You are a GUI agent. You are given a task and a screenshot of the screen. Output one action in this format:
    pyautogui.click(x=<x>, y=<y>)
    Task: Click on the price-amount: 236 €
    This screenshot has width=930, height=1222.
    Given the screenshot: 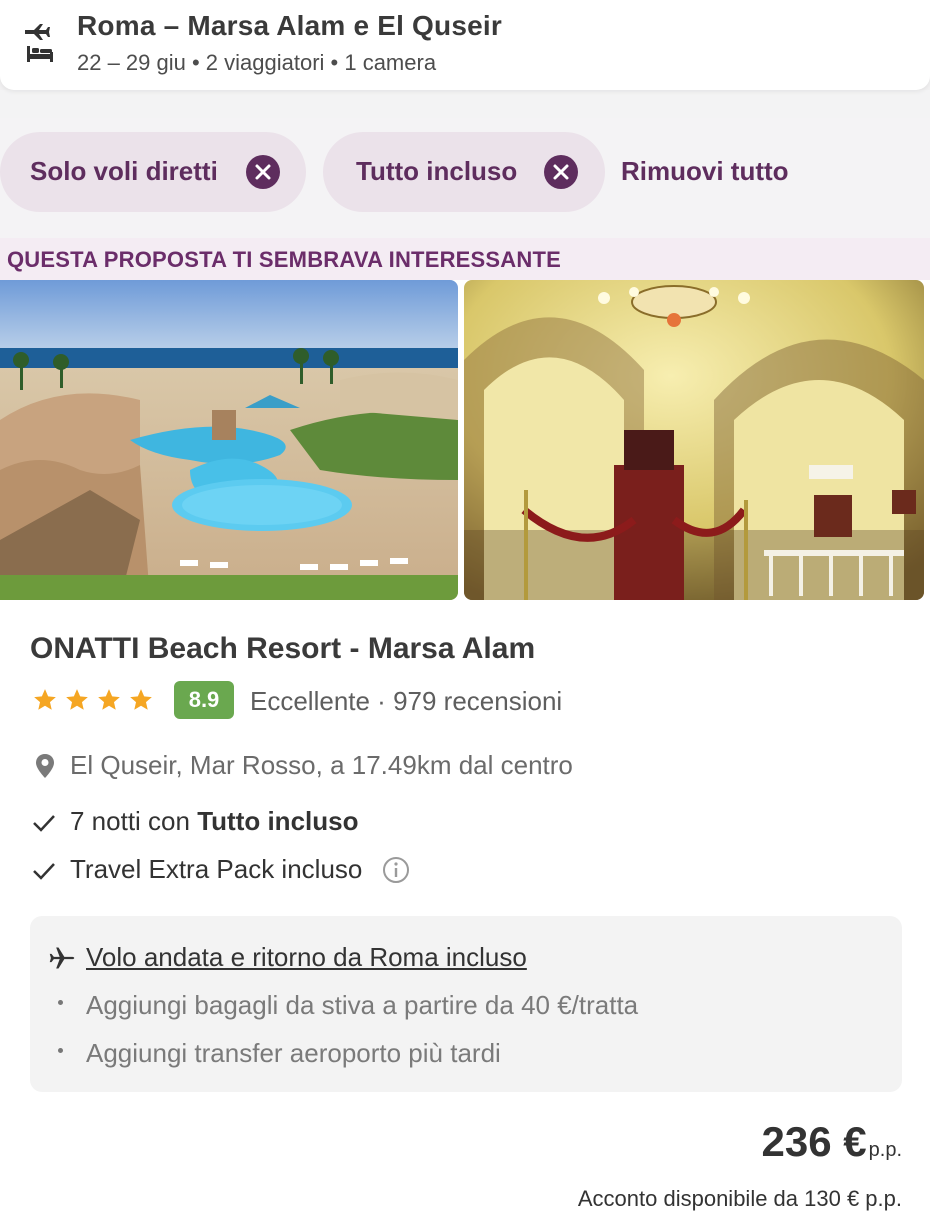 What is the action you would take?
    pyautogui.click(x=814, y=1141)
    